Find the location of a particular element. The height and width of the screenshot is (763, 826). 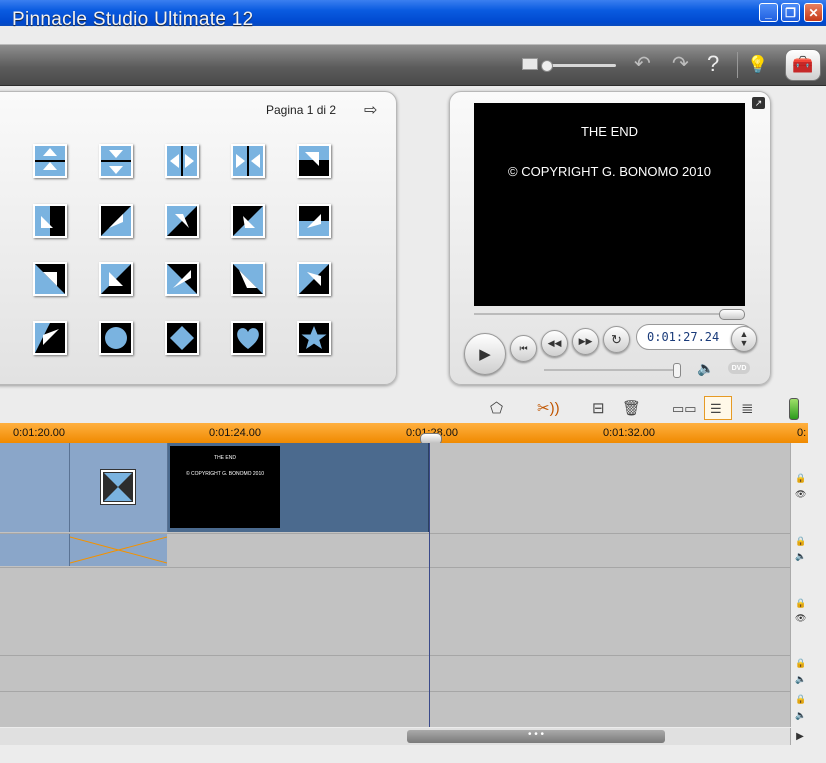

restore-button: ❐ is located at coordinates (790, 12).